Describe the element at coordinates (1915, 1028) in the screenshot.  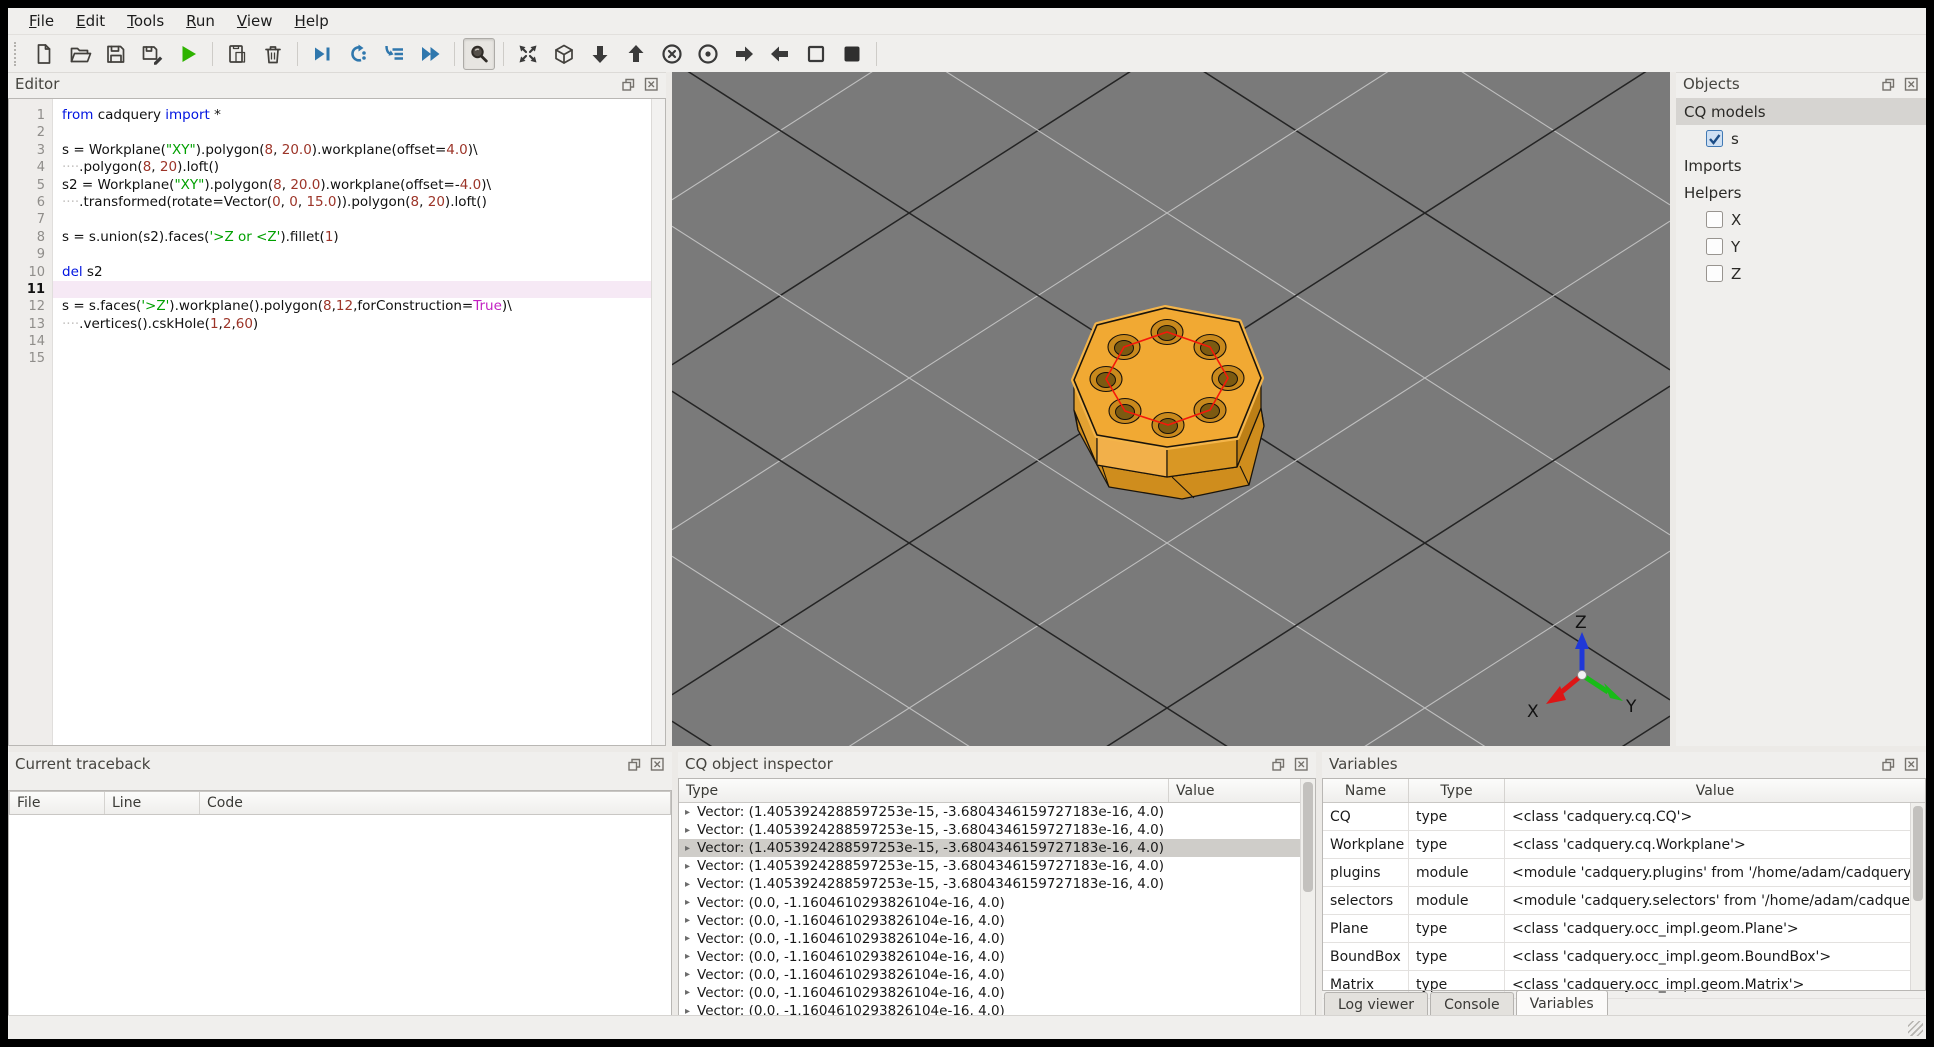
I see `resize-grip` at that location.